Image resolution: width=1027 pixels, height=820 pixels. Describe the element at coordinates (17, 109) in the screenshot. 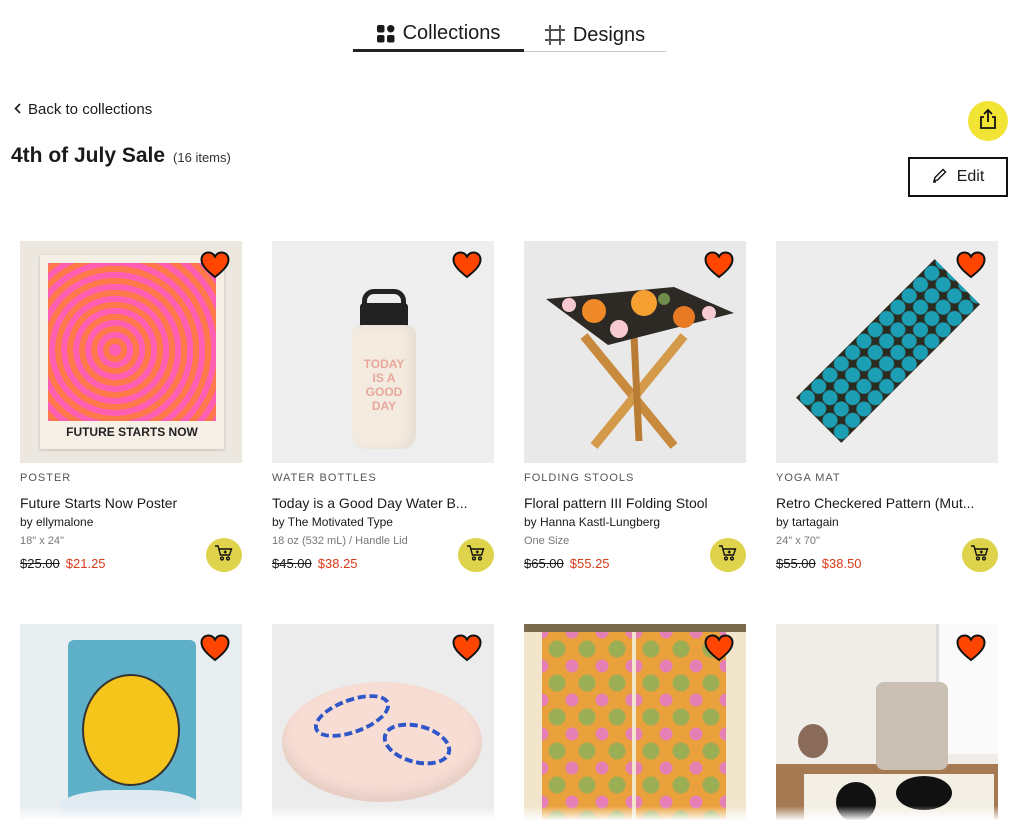

I see `chevron-left-icon` at that location.